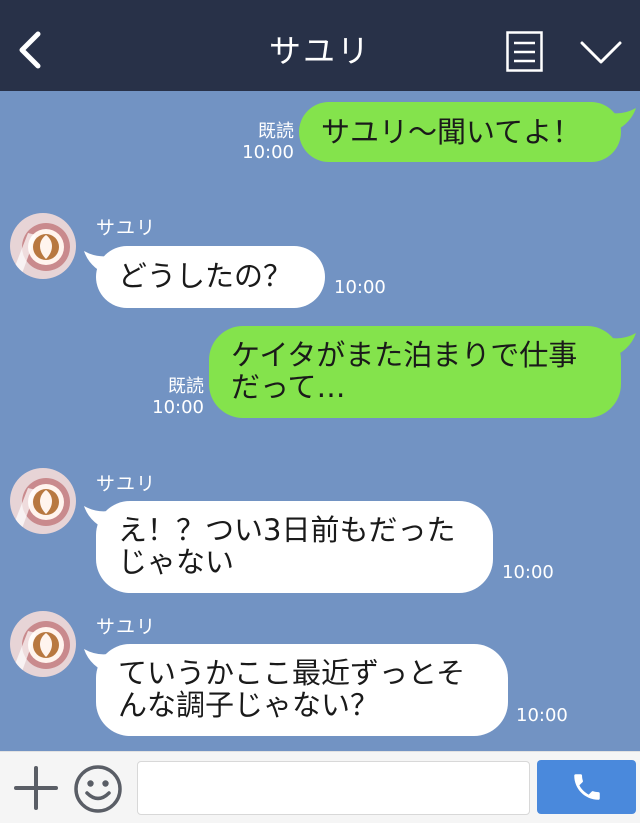 The width and height of the screenshot is (640, 823). I want to click on phone-icon, so click(587, 787).